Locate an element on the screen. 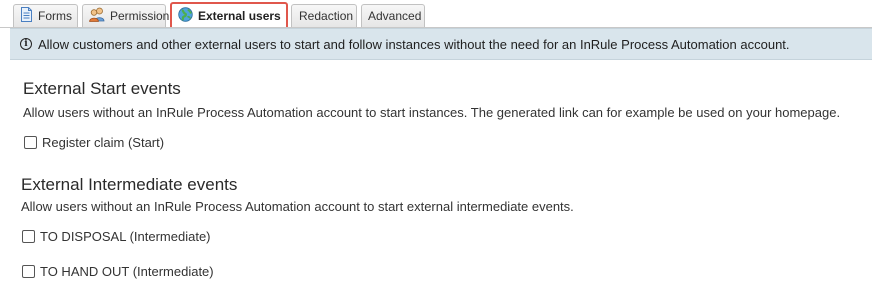 The width and height of the screenshot is (872, 295). to-hand-out-checkbox is located at coordinates (28, 271).